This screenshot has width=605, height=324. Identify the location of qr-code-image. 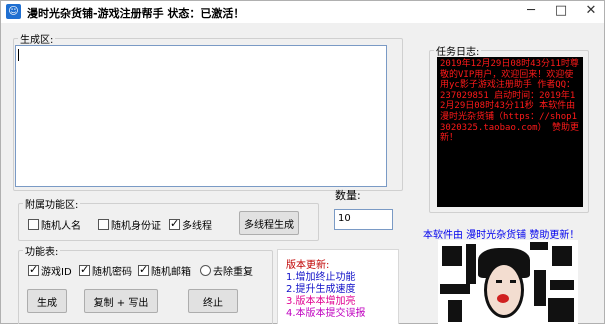
(508, 282).